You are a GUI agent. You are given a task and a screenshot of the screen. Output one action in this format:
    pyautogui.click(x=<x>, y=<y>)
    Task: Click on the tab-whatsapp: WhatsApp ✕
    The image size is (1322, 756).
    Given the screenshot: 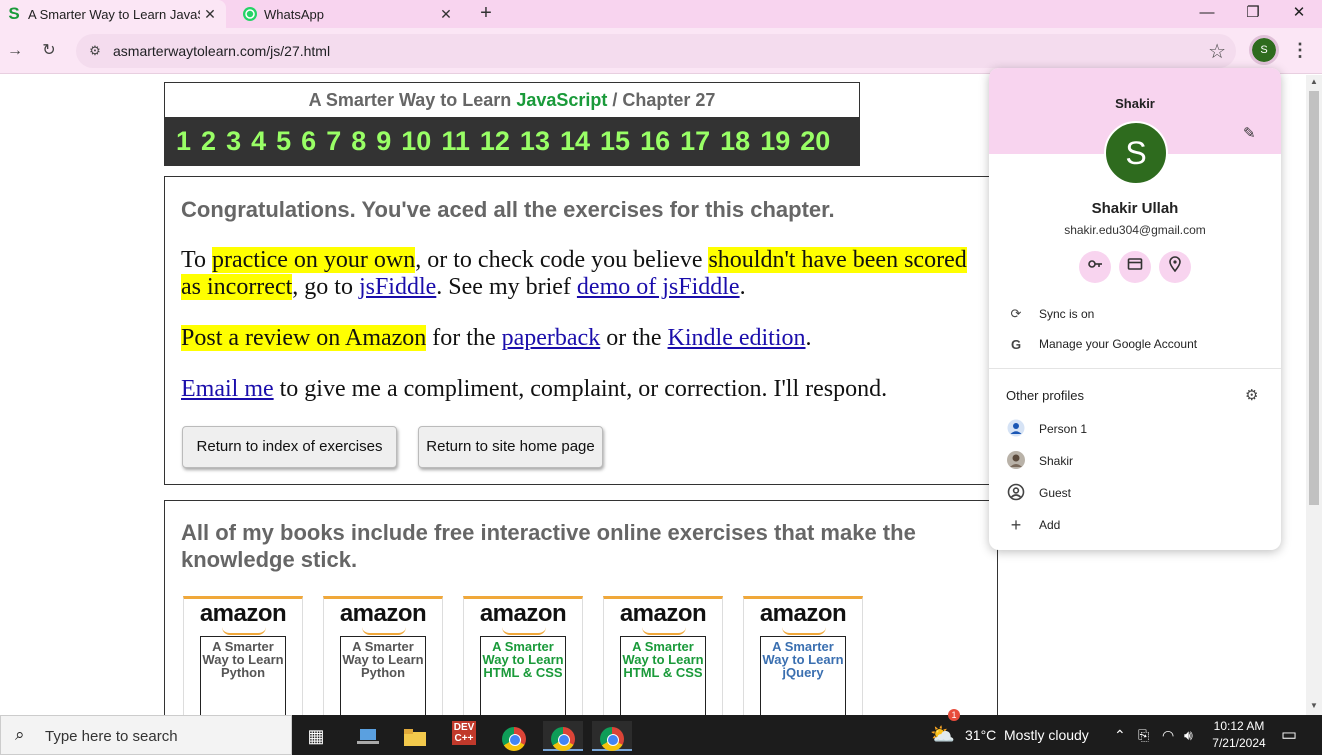 What is the action you would take?
    pyautogui.click(x=349, y=14)
    